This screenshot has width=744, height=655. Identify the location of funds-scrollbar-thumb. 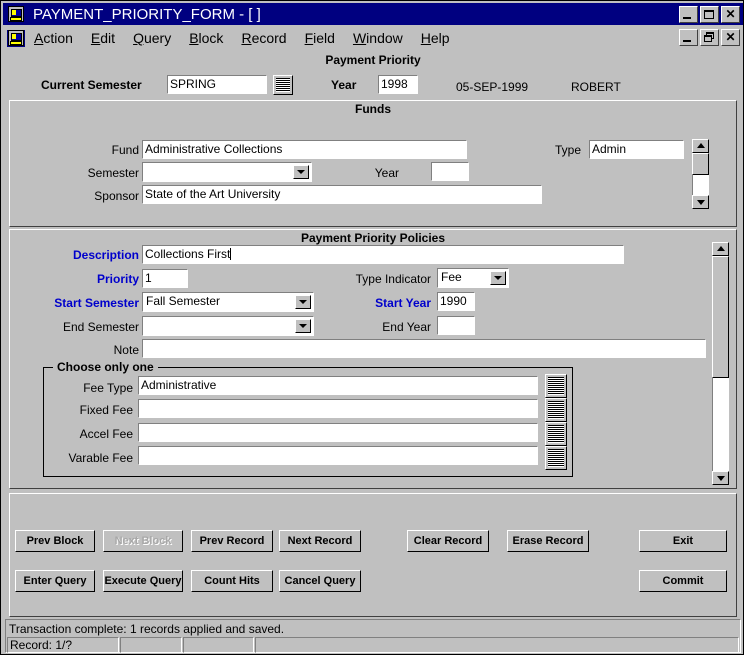
(700, 164).